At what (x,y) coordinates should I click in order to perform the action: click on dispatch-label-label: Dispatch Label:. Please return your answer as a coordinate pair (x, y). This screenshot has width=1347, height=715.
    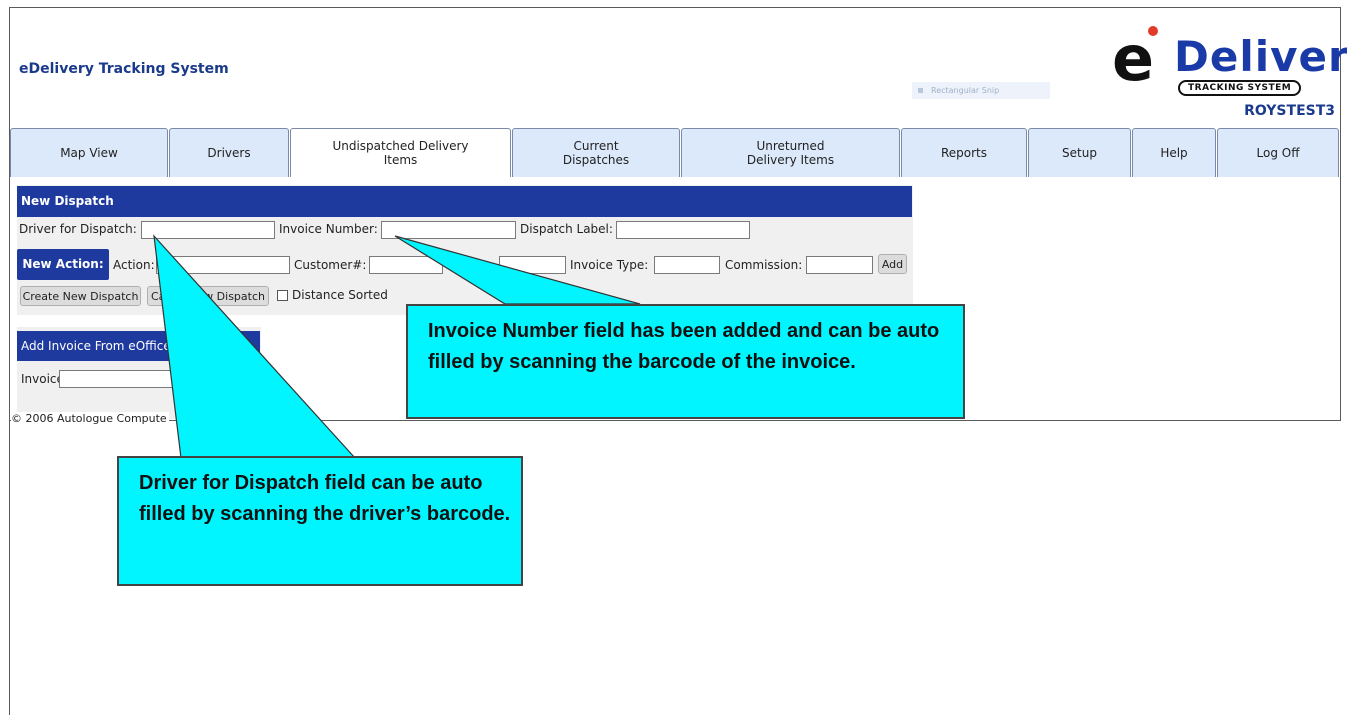
    Looking at the image, I should click on (566, 229).